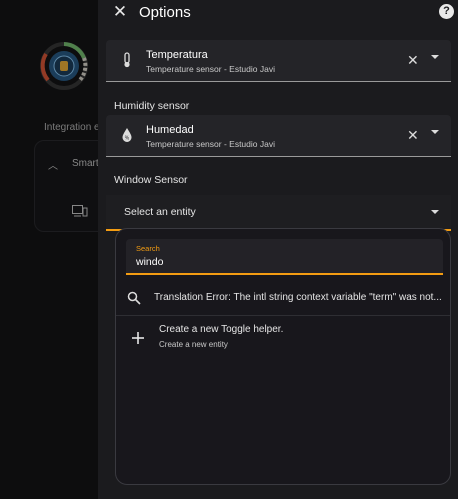 Image resolution: width=458 pixels, height=499 pixels. Describe the element at coordinates (151, 180) in the screenshot. I see `window-section-label: Window Sensor` at that location.